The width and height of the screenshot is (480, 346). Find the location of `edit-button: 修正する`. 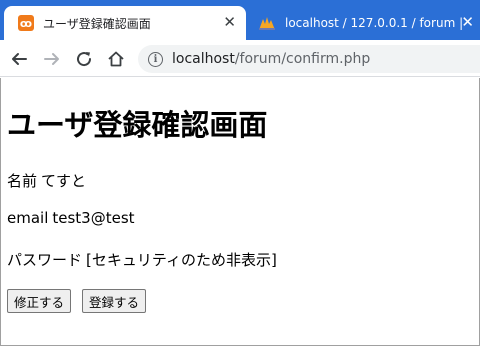

edit-button: 修正する is located at coordinates (39, 301).